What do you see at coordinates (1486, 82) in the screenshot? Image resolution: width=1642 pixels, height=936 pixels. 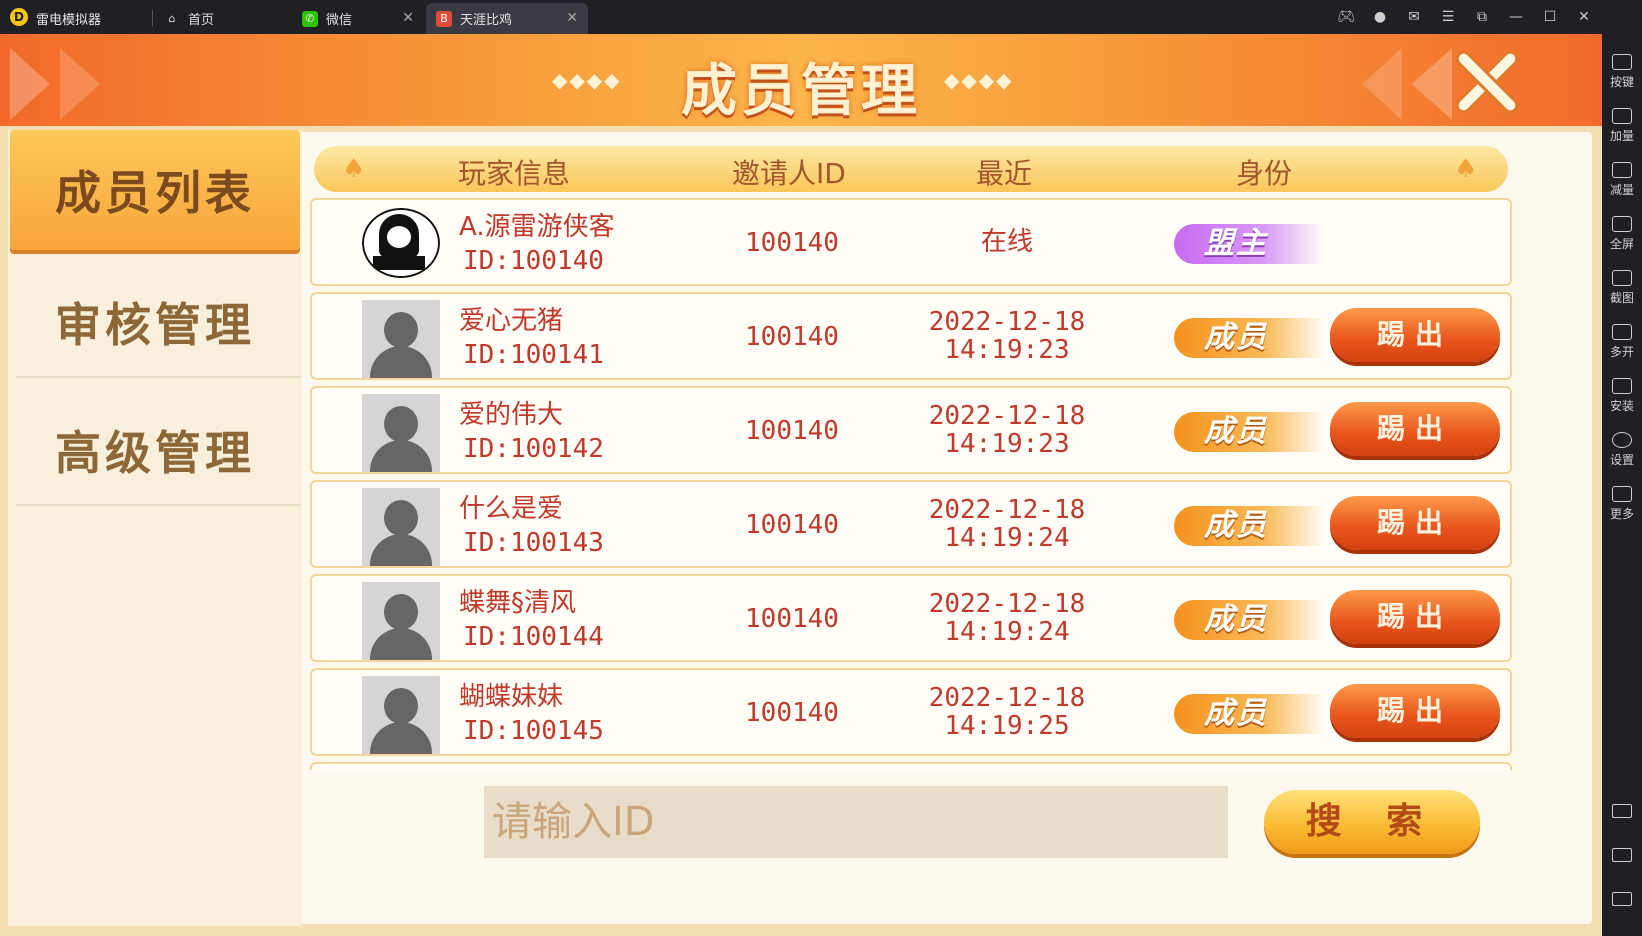 I see `close-dialog-button` at bounding box center [1486, 82].